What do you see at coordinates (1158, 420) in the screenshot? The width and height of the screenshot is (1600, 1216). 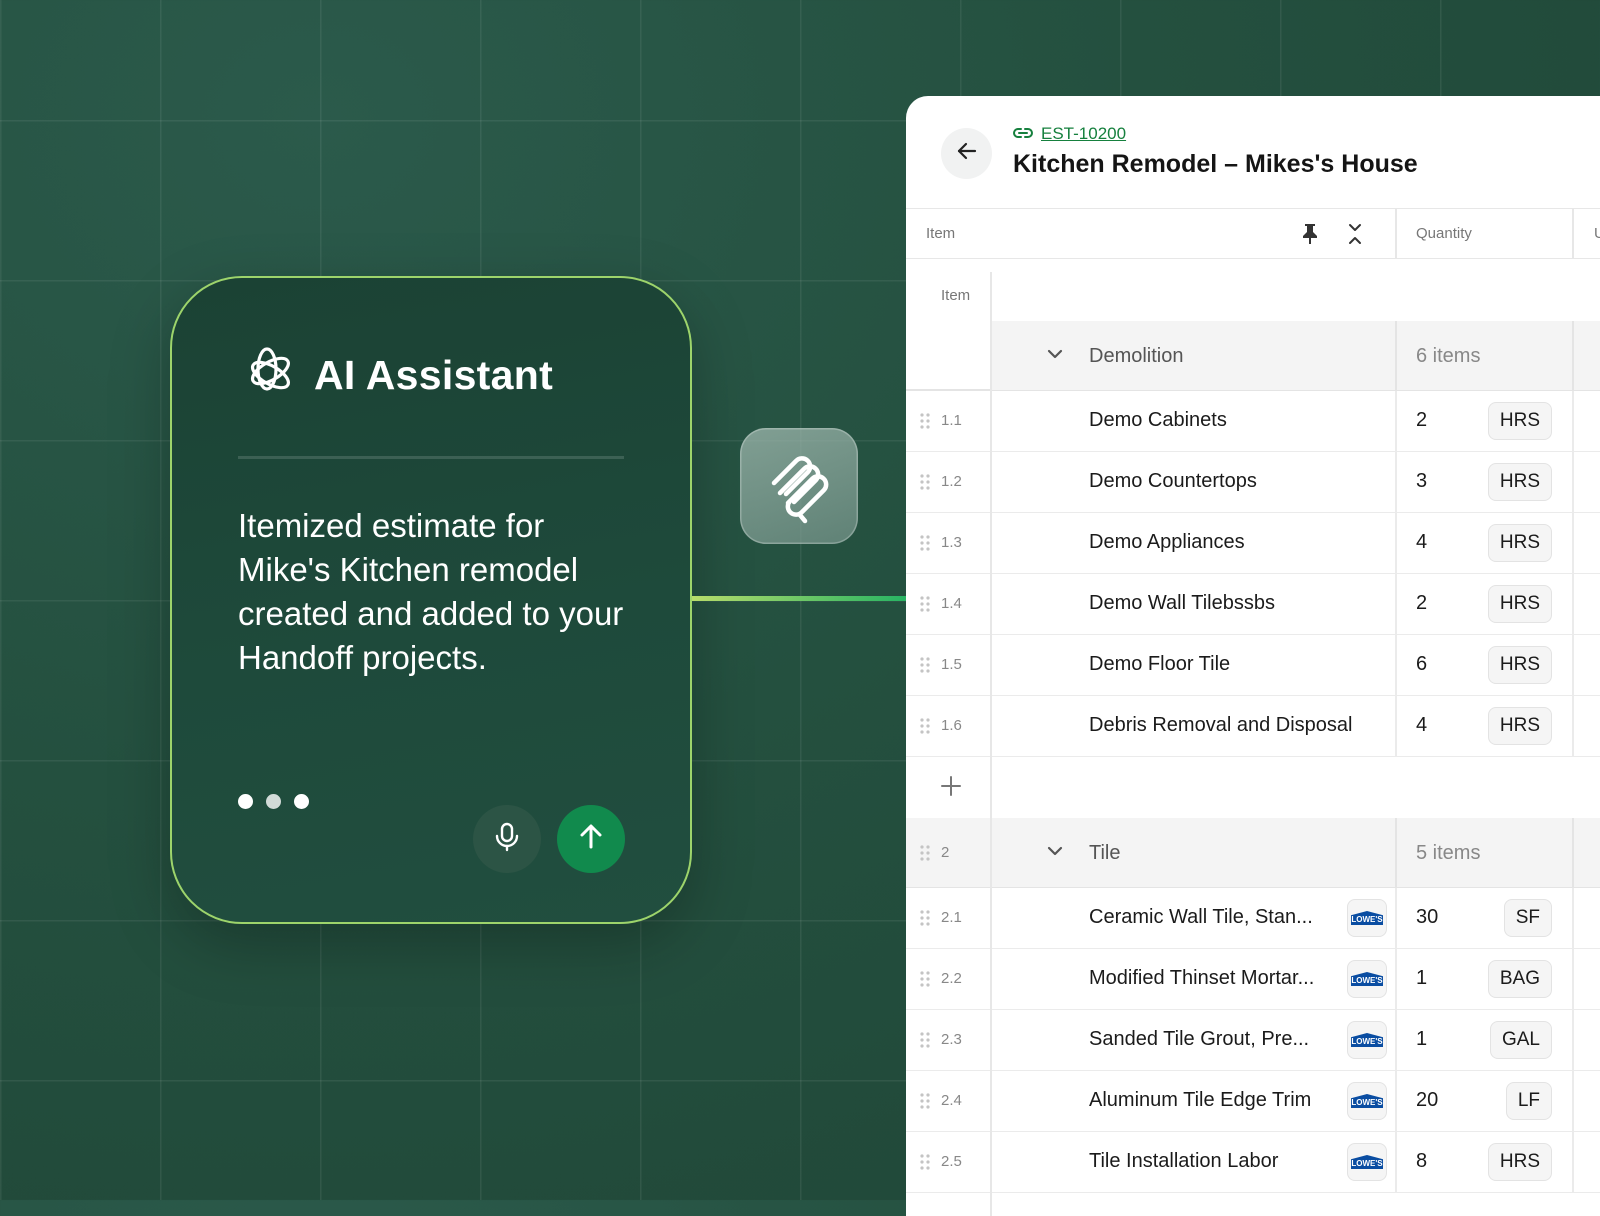 I see `item-name: Demo Cabinets` at bounding box center [1158, 420].